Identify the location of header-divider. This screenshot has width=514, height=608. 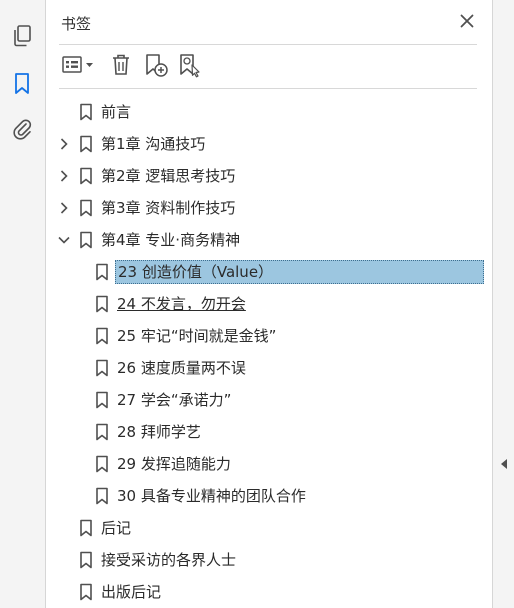
(268, 44).